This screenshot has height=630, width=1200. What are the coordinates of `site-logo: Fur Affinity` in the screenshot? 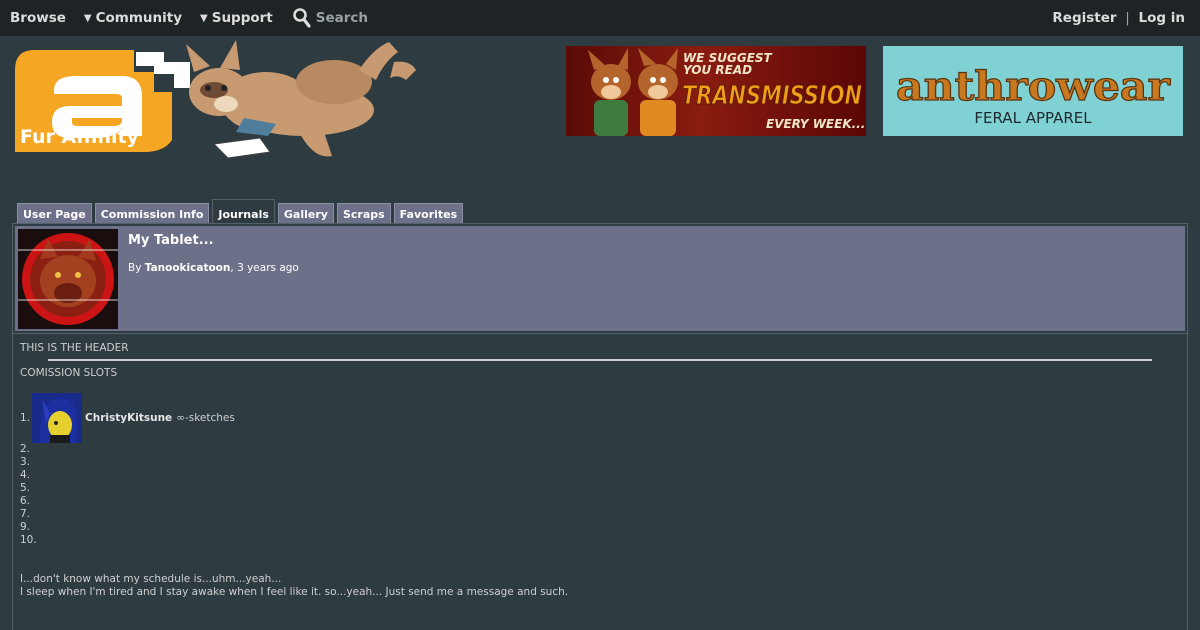 It's located at (219, 100).